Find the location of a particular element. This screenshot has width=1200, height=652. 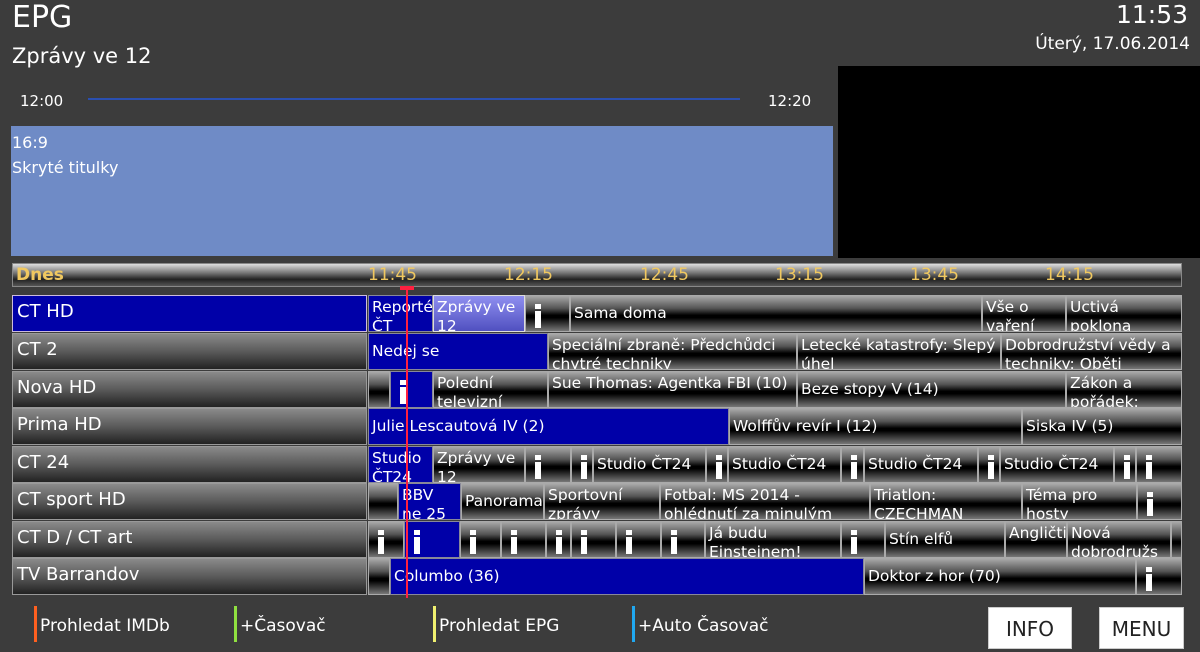

channel-nova-hd: Nova HD is located at coordinates (189, 389).